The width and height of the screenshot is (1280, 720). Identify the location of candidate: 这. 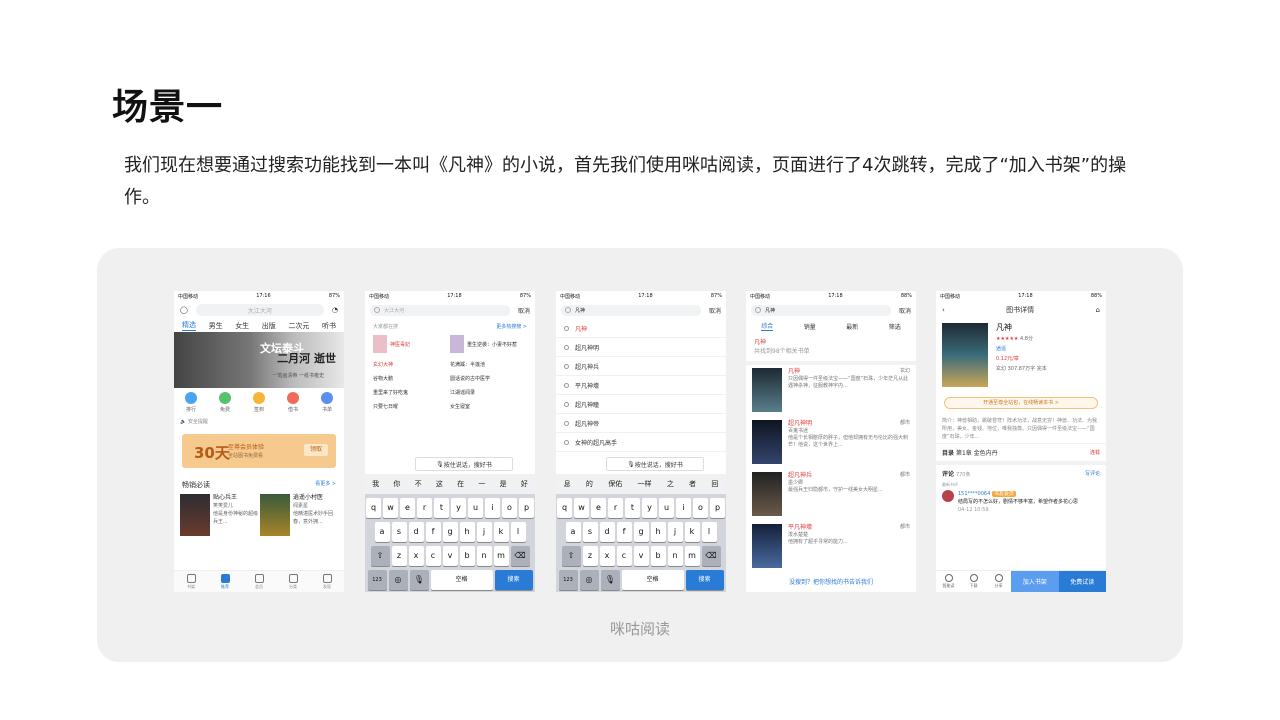
(439, 484).